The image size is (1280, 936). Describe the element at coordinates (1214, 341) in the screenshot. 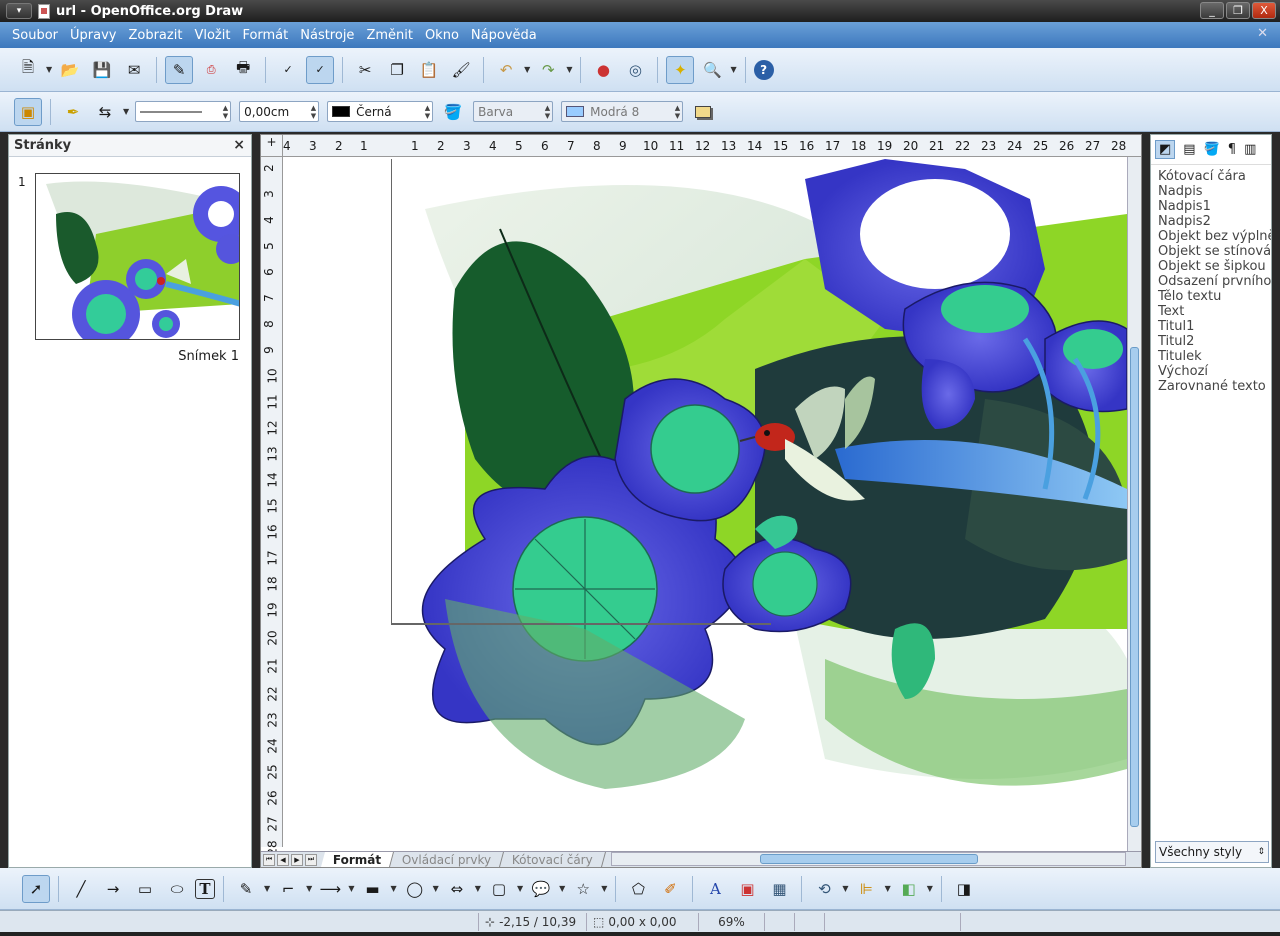

I see `style-item: Titul2` at that location.